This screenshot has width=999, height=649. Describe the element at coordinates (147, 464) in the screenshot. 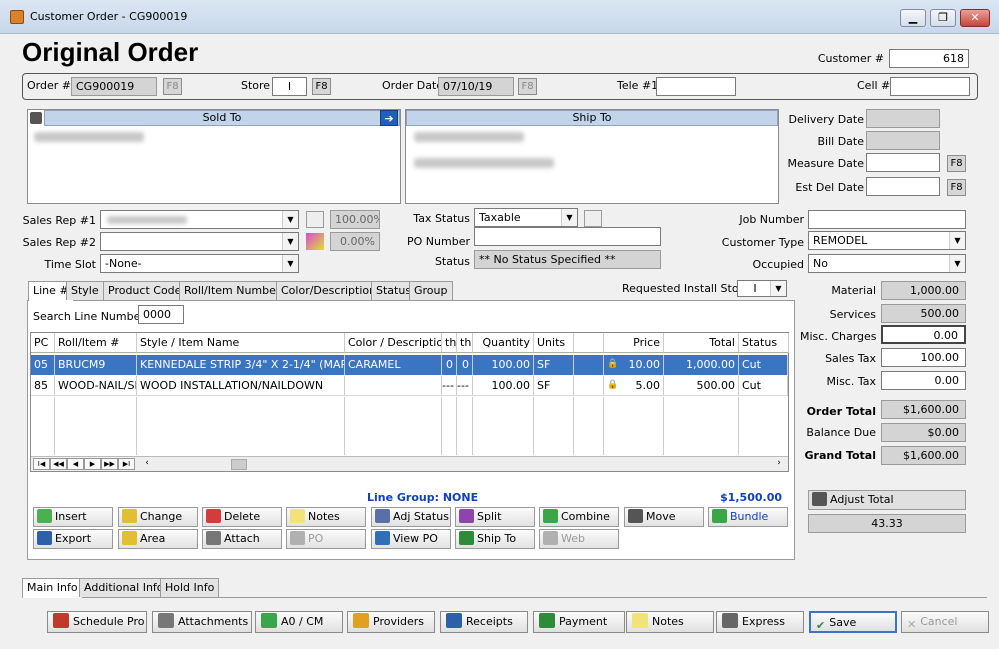

I see `scroll-left-arrow: ‹` at that location.